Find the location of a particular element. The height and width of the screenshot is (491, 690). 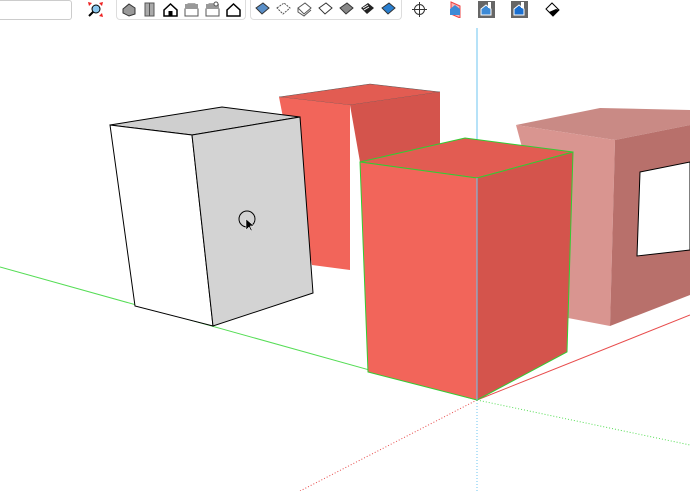

back-view-icon is located at coordinates (212, 9).